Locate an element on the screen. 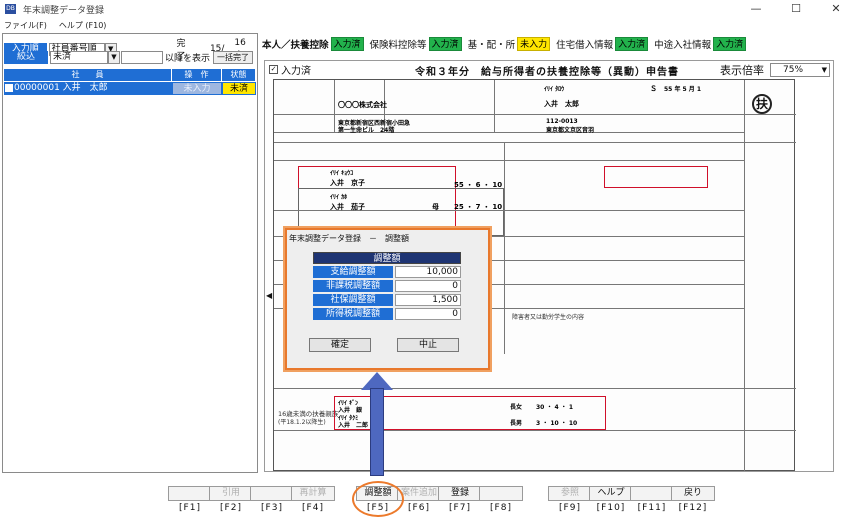  tab-dependents: 本人／扶養控除 入力済 is located at coordinates (313, 44).